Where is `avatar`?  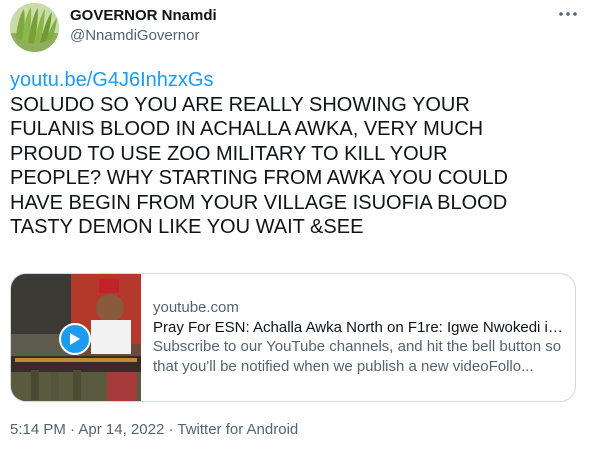 avatar is located at coordinates (34, 27).